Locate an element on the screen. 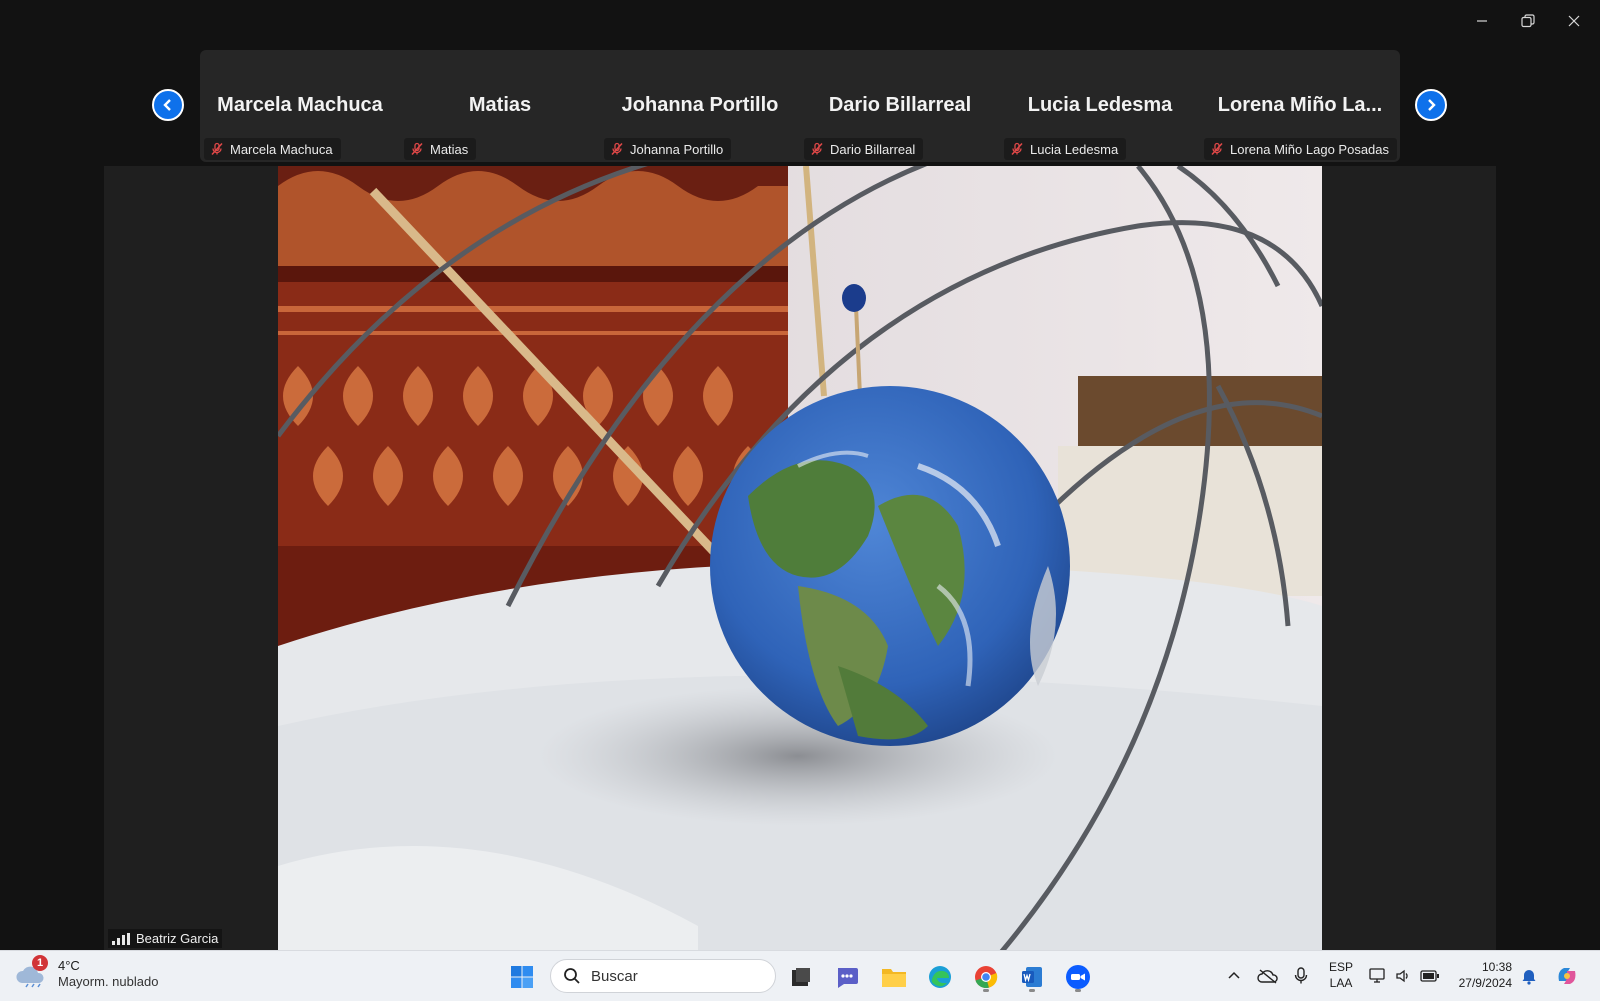 This screenshot has width=1600, height=1001. bell-icon is located at coordinates (1529, 977).